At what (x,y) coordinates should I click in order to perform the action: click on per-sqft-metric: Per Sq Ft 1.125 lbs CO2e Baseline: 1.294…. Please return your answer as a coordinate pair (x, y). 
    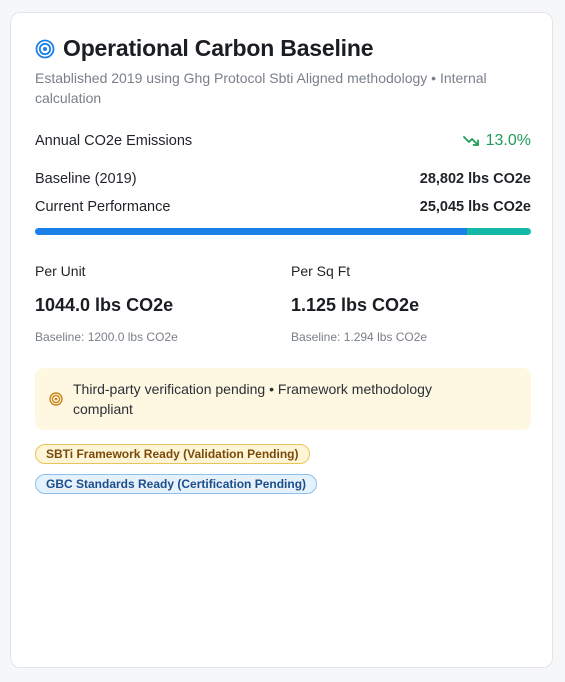
    Looking at the image, I should click on (406, 303).